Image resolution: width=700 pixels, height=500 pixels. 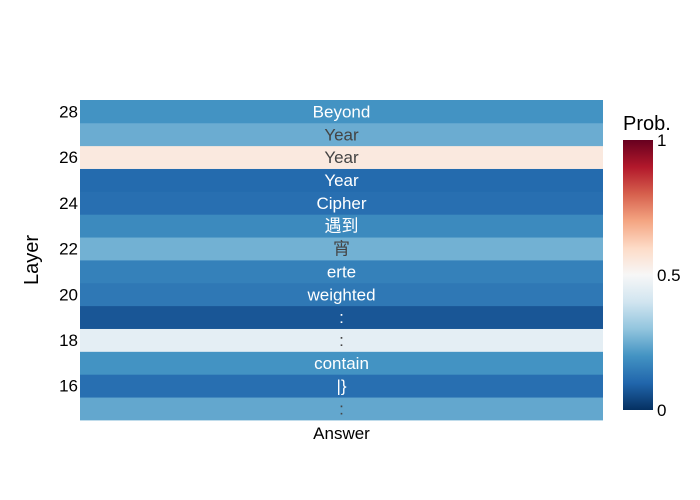 What do you see at coordinates (68, 157) in the screenshot?
I see `y-tick-label-26: 26` at bounding box center [68, 157].